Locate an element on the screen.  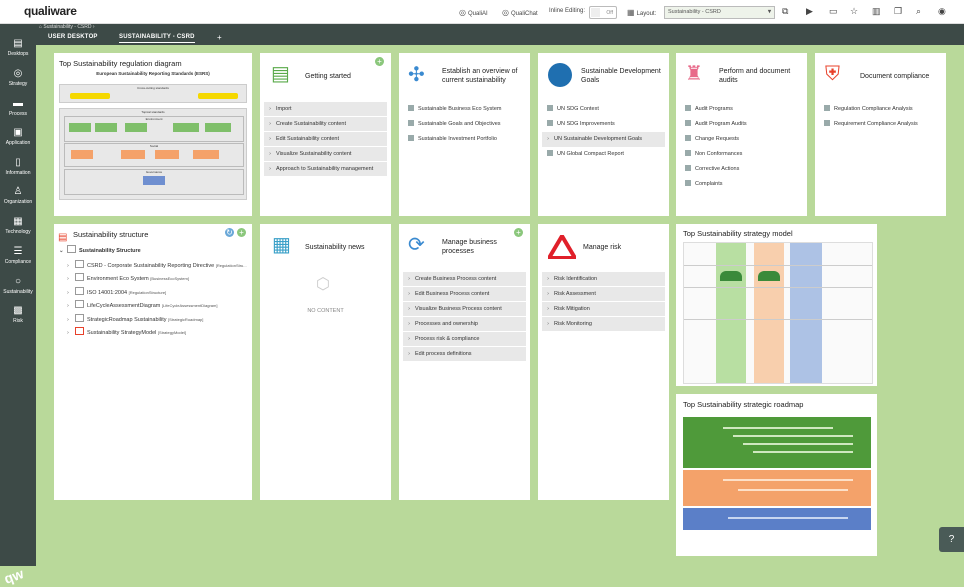
help-button: ? is located at coordinates (951, 539).